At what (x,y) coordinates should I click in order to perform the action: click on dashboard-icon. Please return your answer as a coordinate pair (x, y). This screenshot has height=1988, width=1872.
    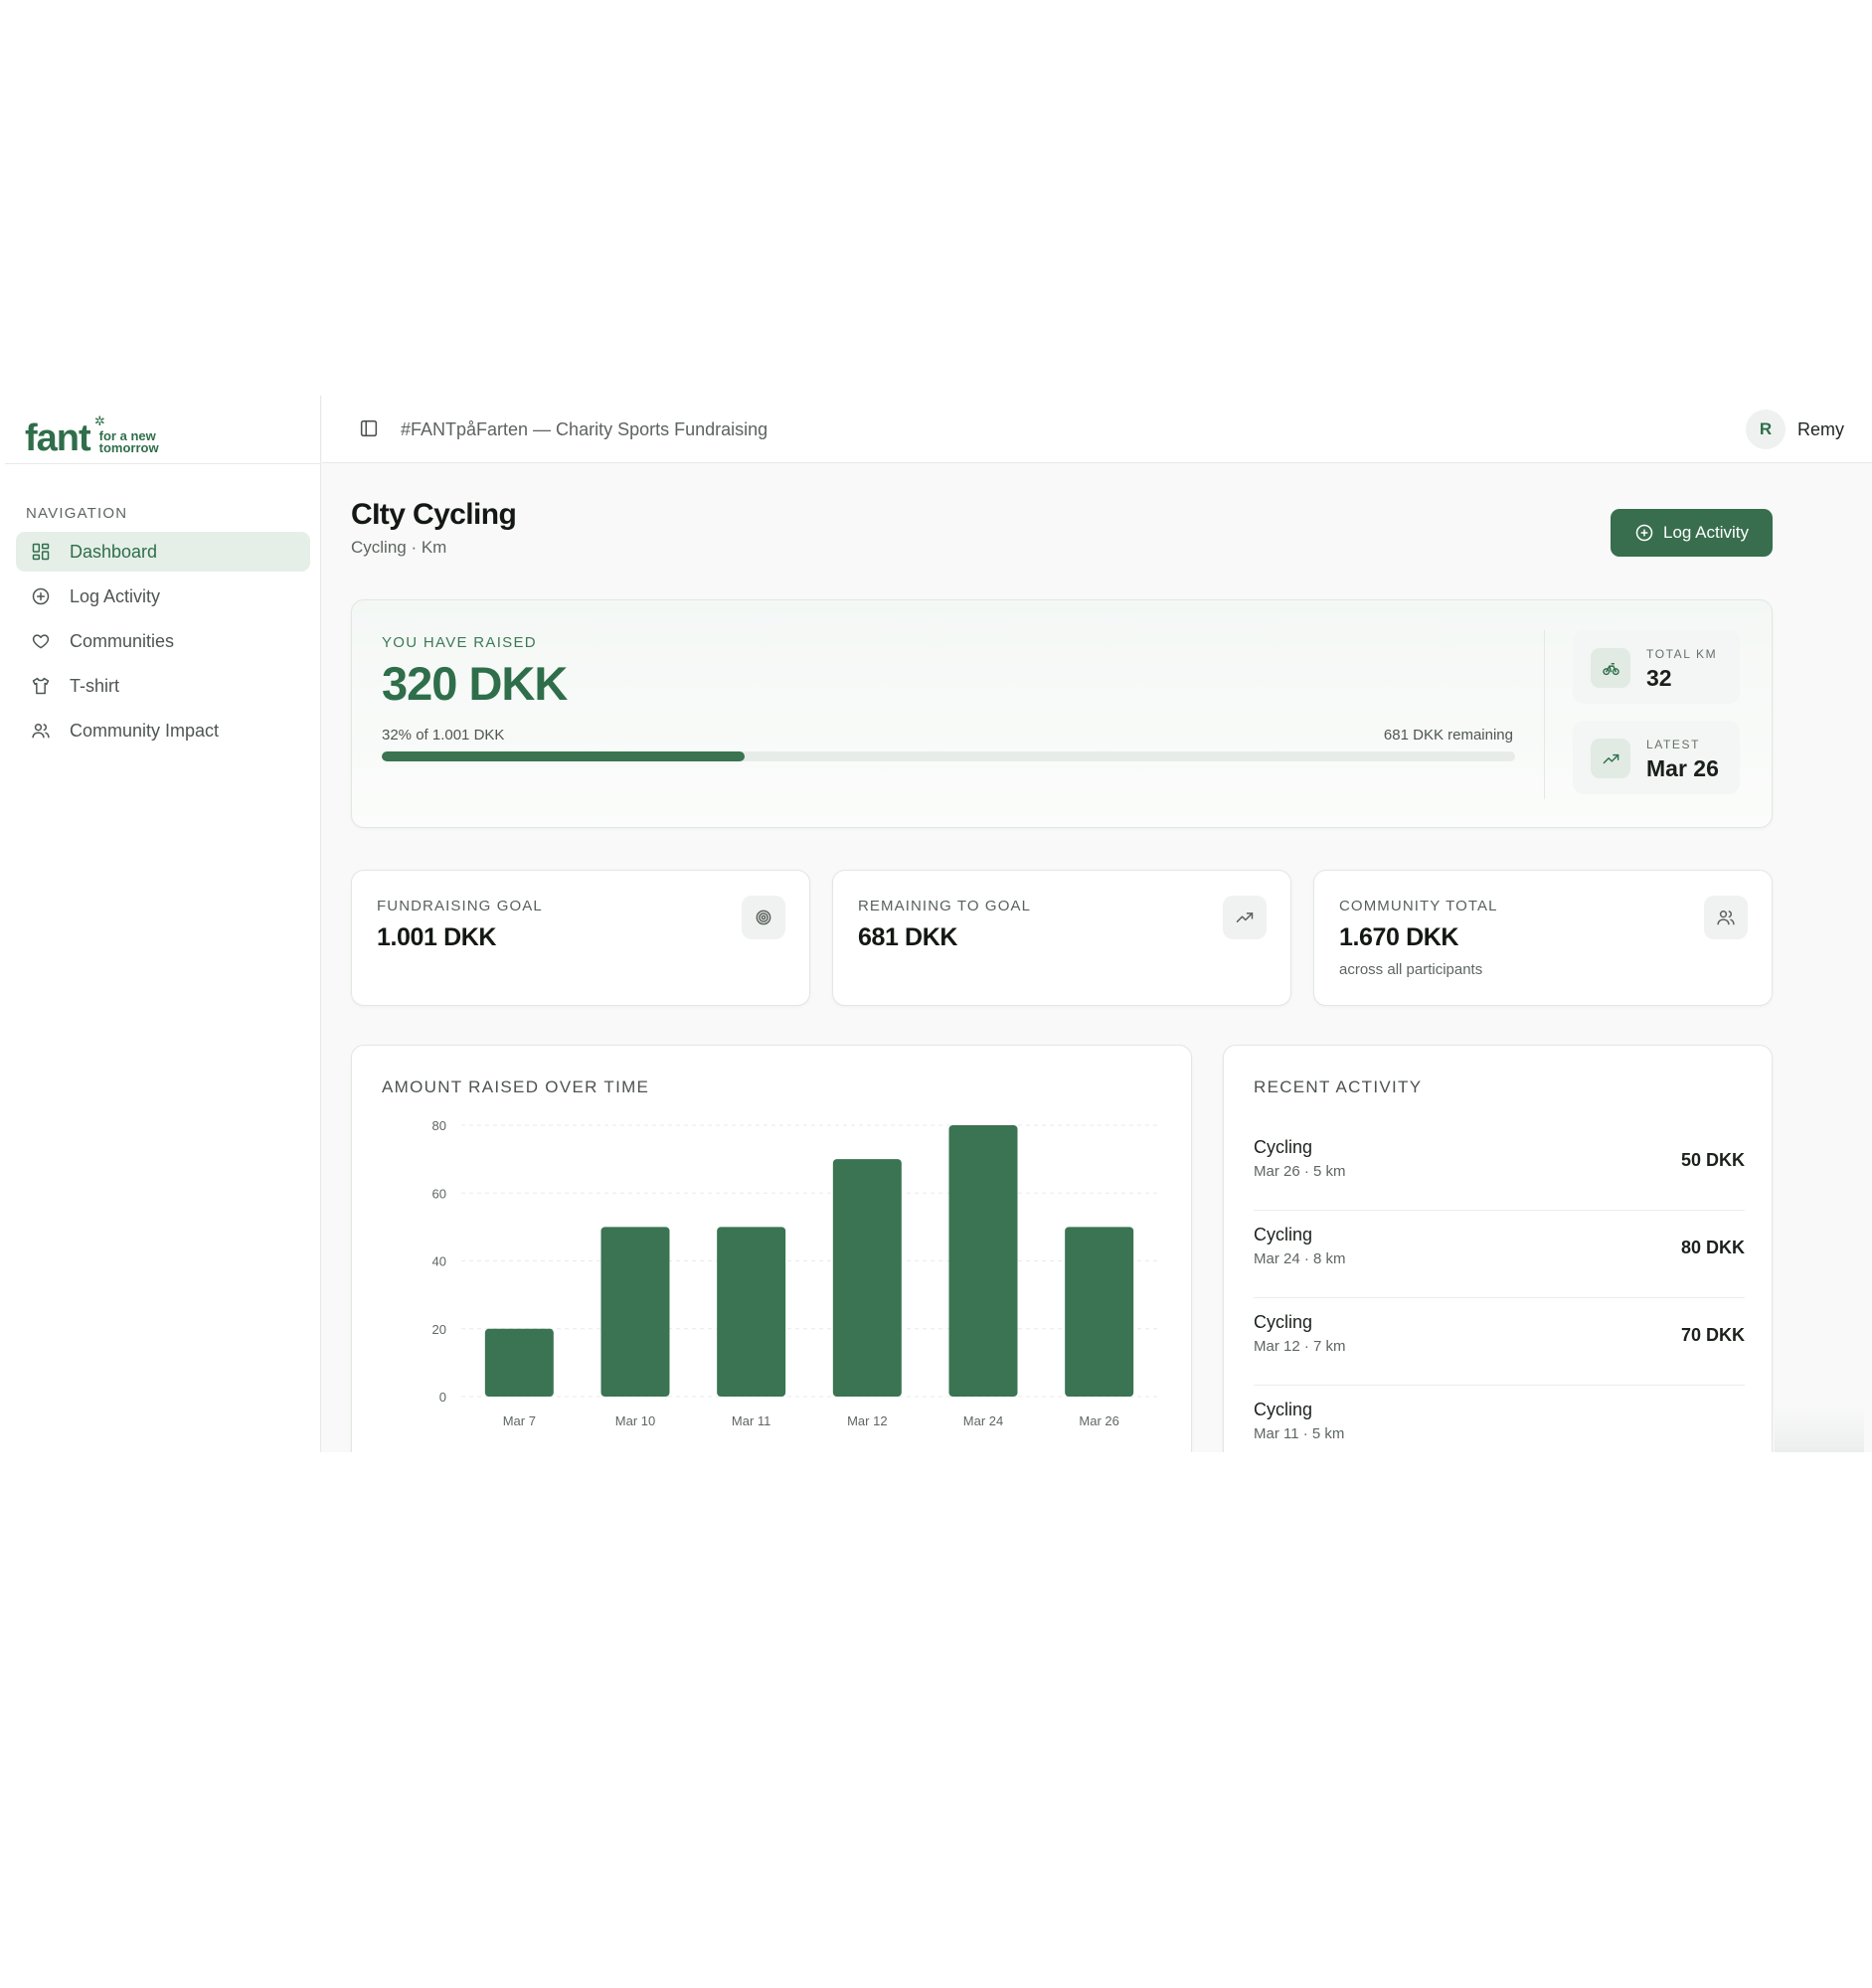
    Looking at the image, I should click on (41, 552).